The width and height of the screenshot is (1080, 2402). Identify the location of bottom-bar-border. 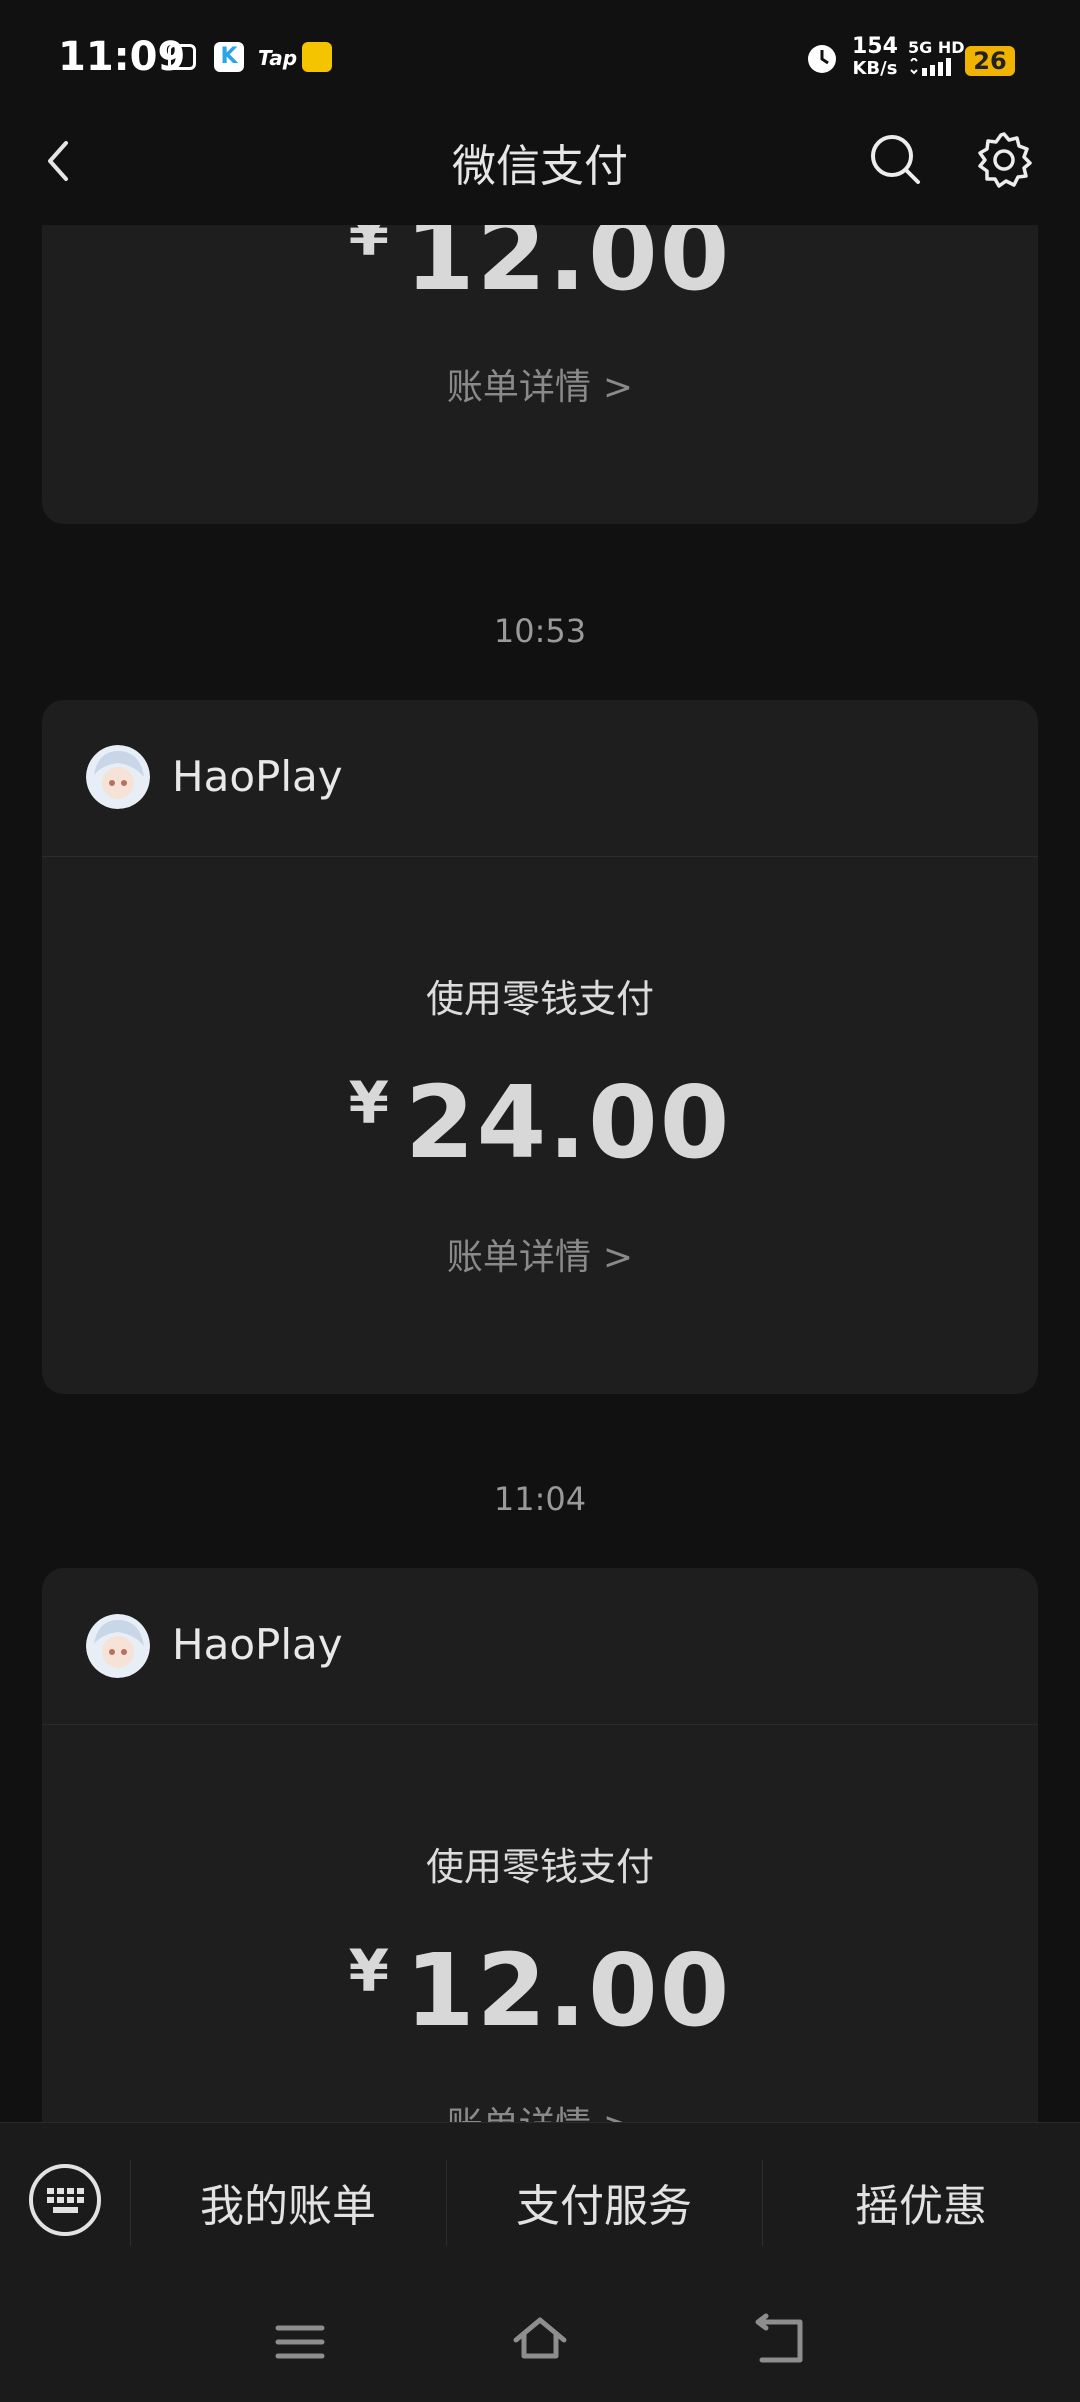
(540, 2122).